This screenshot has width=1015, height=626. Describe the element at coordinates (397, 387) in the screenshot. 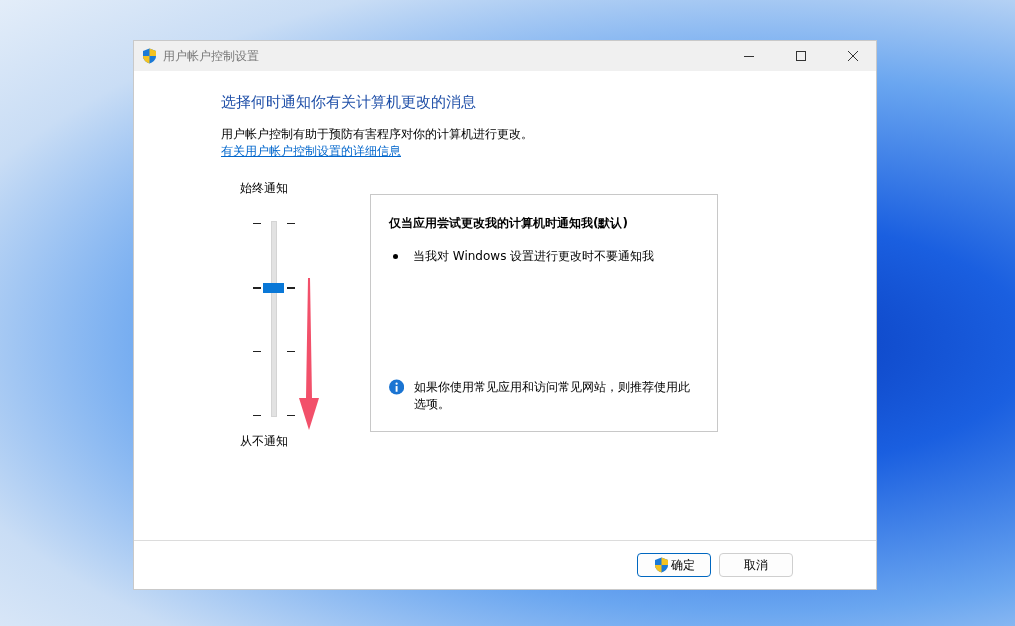

I see `info-icon` at that location.